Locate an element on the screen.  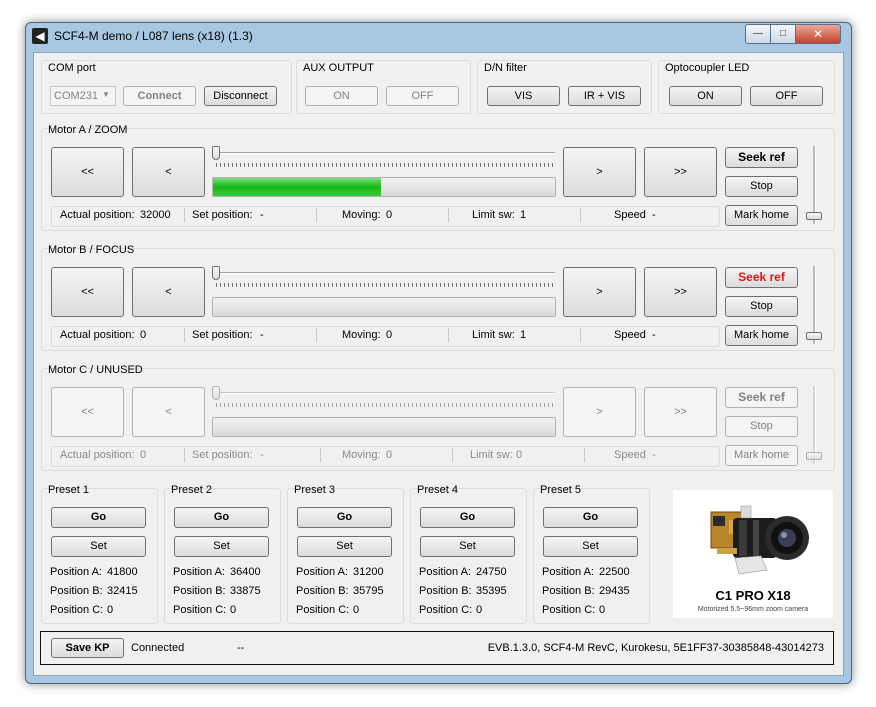
motor-c-fast-left-button: << is located at coordinates (87, 412).